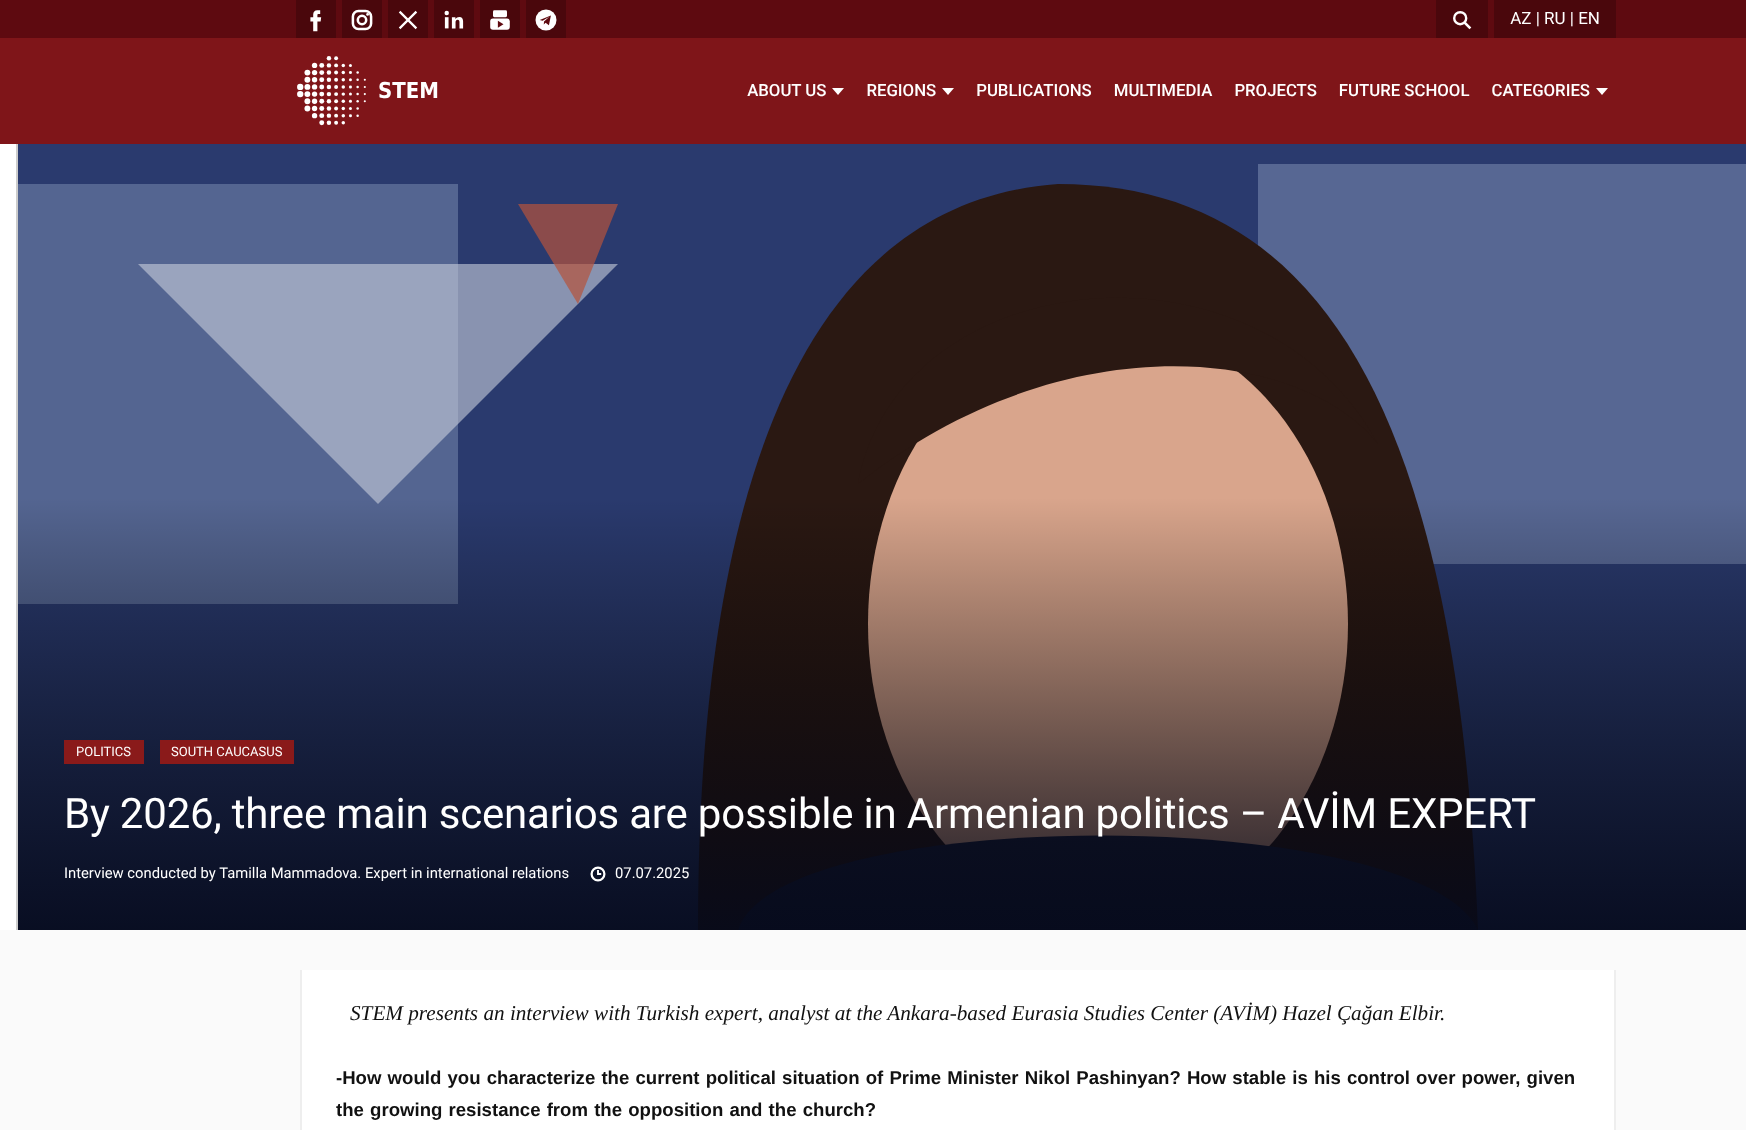  Describe the element at coordinates (597, 873) in the screenshot. I see `clock-icon` at that location.